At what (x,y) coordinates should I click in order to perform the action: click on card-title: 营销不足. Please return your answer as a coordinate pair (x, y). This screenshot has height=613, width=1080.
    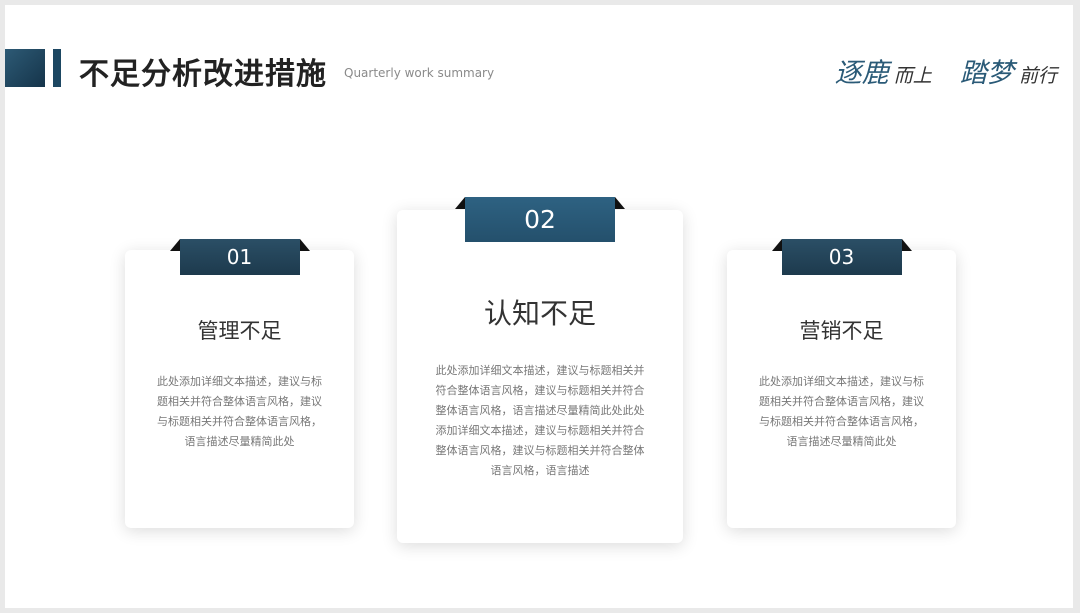
    Looking at the image, I should click on (841, 331).